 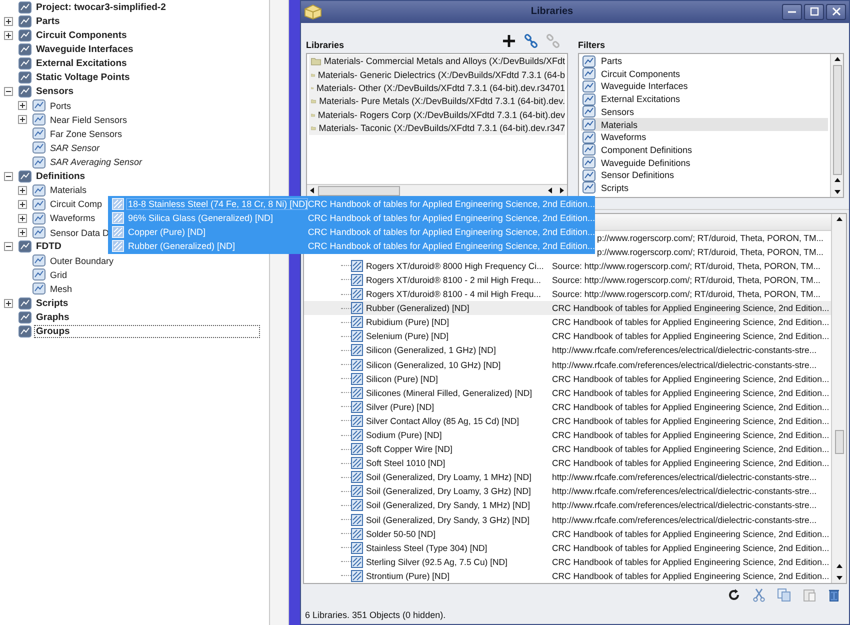 I want to click on table-cell-text: Strontium (Pure) [ND], so click(x=408, y=575).